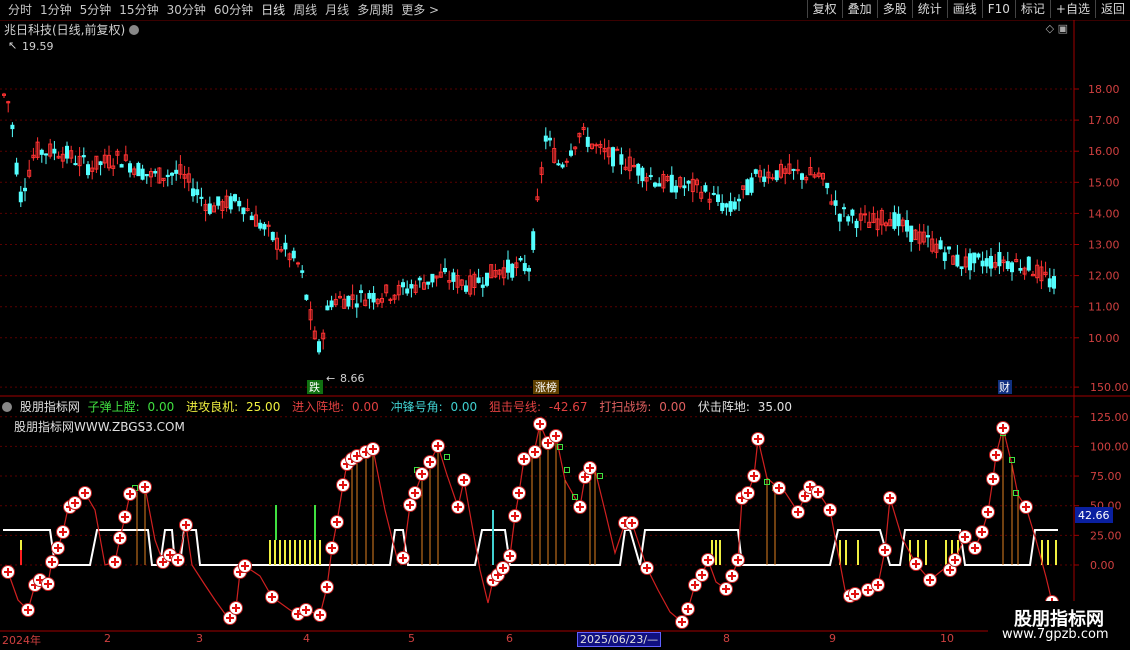 The image size is (1130, 650). I want to click on high-price-label: ↖, so click(12, 45).